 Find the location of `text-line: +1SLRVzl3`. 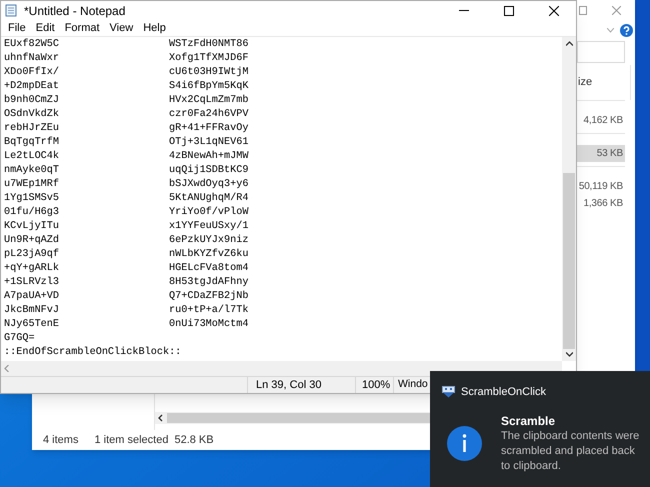

text-line: +1SLRVzl3 is located at coordinates (32, 283).